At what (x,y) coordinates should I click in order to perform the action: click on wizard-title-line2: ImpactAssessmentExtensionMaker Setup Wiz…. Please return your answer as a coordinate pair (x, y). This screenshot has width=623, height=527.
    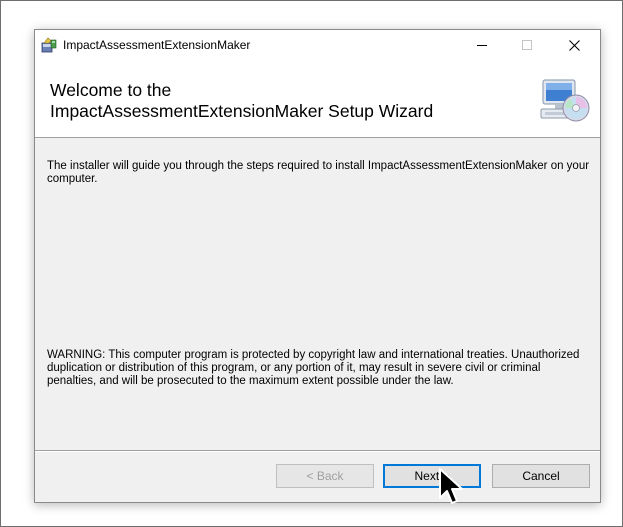
    Looking at the image, I should click on (242, 111).